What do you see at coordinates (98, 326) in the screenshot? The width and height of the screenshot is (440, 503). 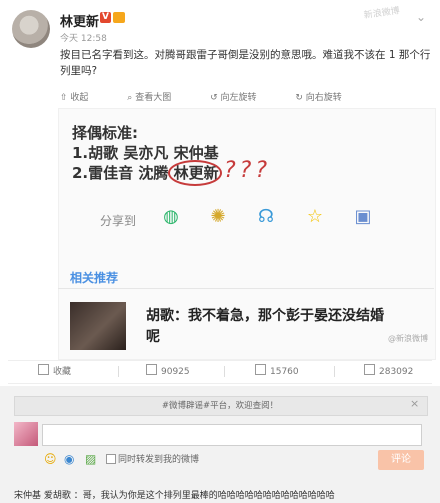 I see `related-thumbnail` at bounding box center [98, 326].